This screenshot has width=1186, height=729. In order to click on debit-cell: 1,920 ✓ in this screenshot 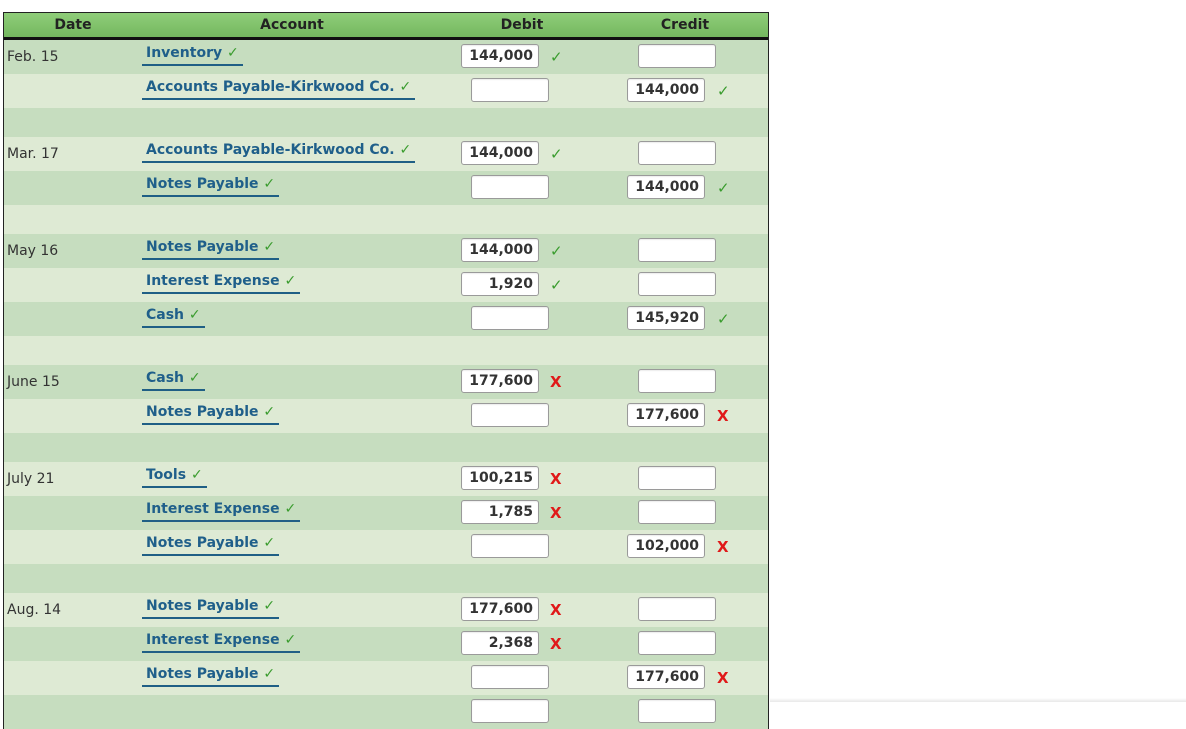, I will do `click(522, 285)`.